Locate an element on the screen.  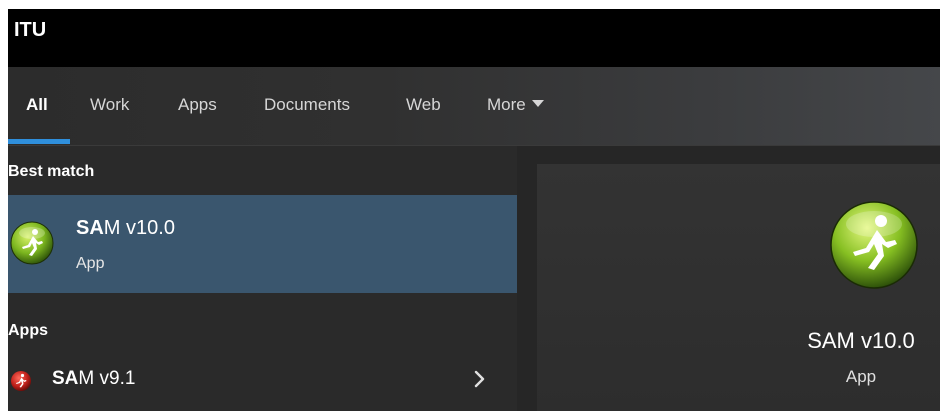
app-result-name: SAM v9.1 is located at coordinates (93, 379).